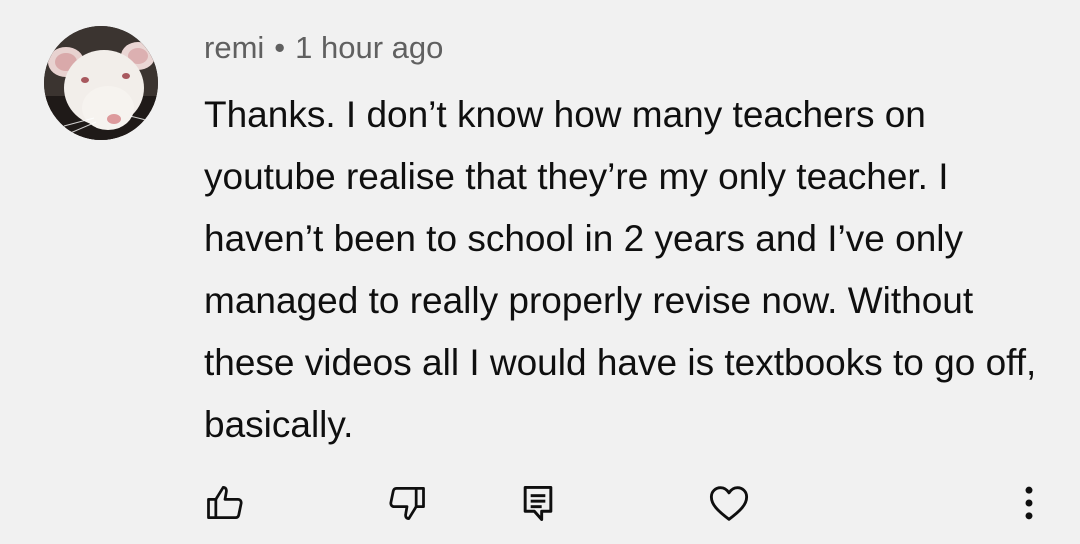 This screenshot has height=544, width=1080. Describe the element at coordinates (624, 48) in the screenshot. I see `comment-meta: remi • 1 hour ago` at that location.